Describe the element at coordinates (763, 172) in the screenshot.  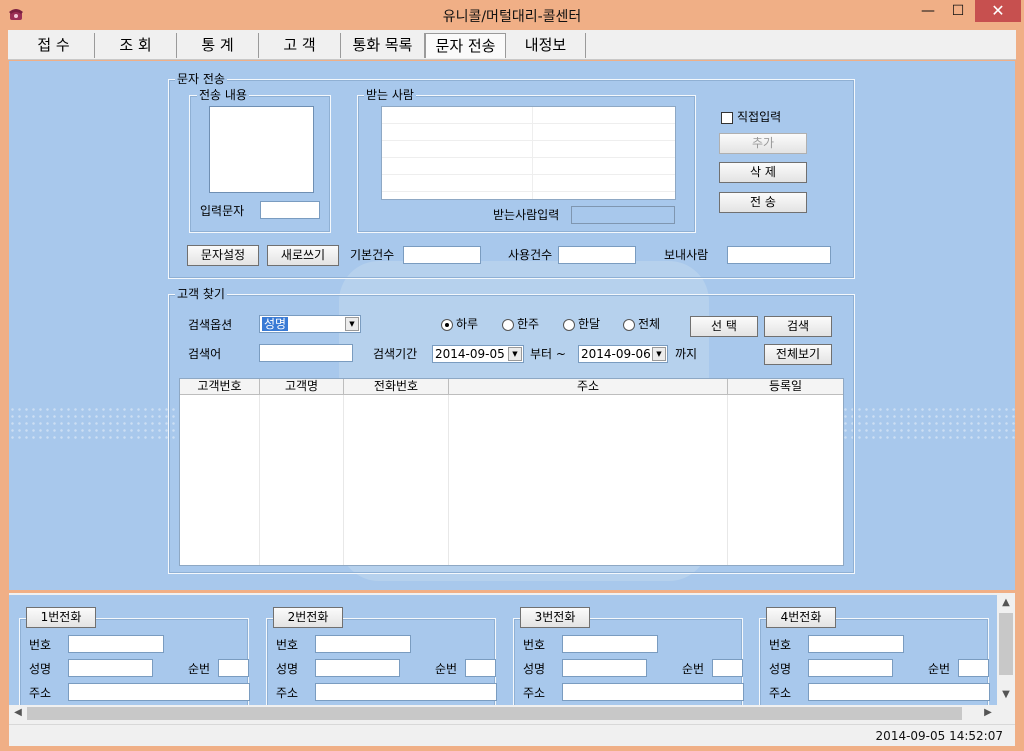
I see `delete-button: 삭 제` at that location.